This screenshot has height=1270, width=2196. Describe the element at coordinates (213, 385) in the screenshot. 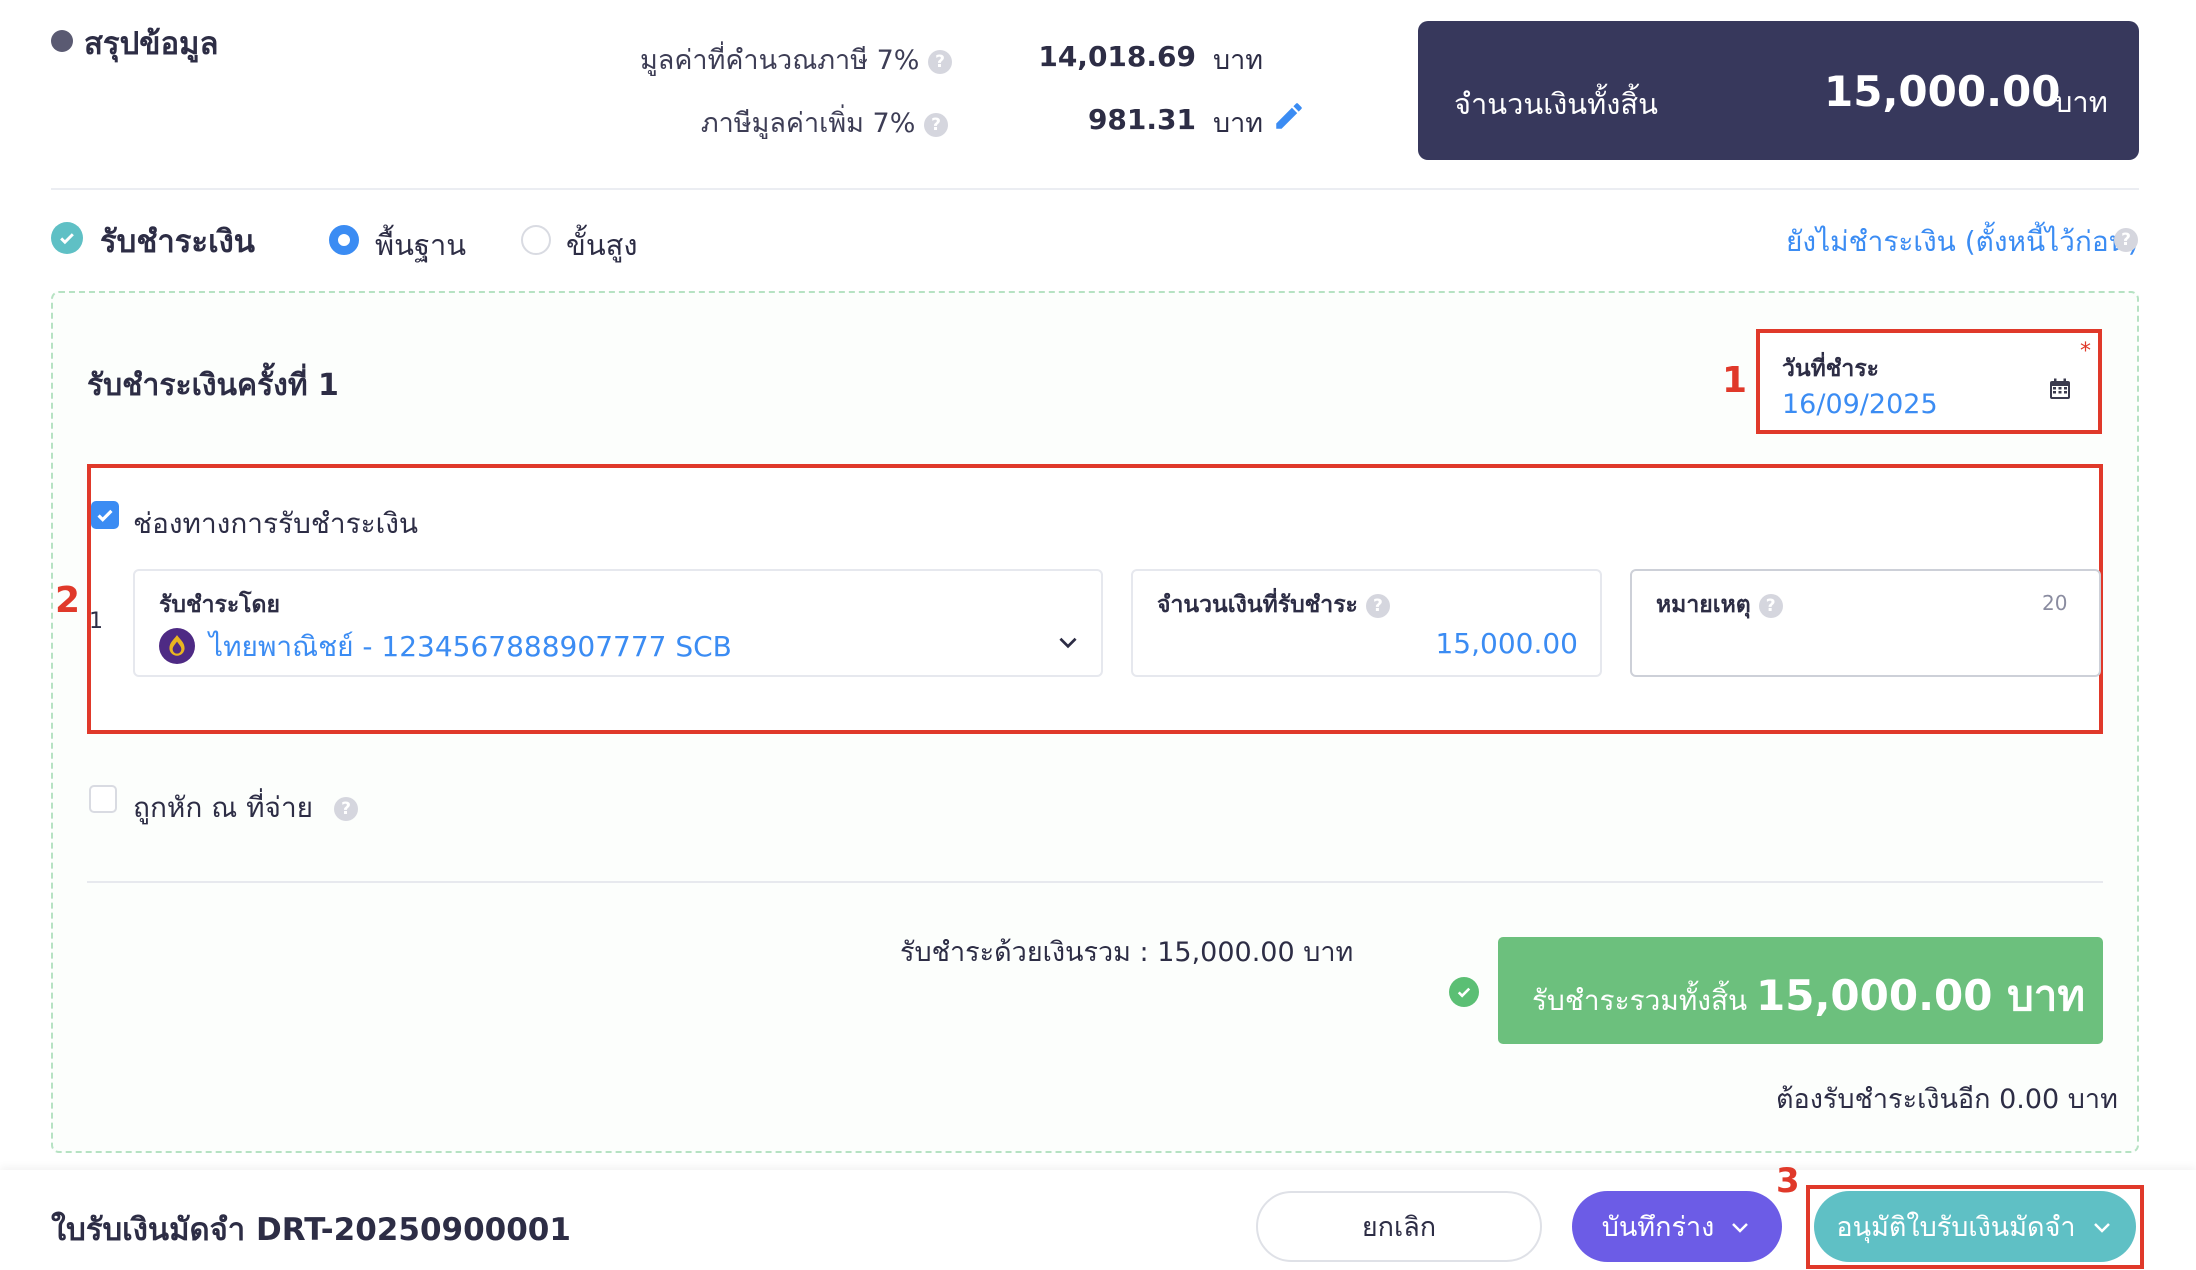

I see `installment-title: รับชำระเงินครั้งที่ 1` at that location.